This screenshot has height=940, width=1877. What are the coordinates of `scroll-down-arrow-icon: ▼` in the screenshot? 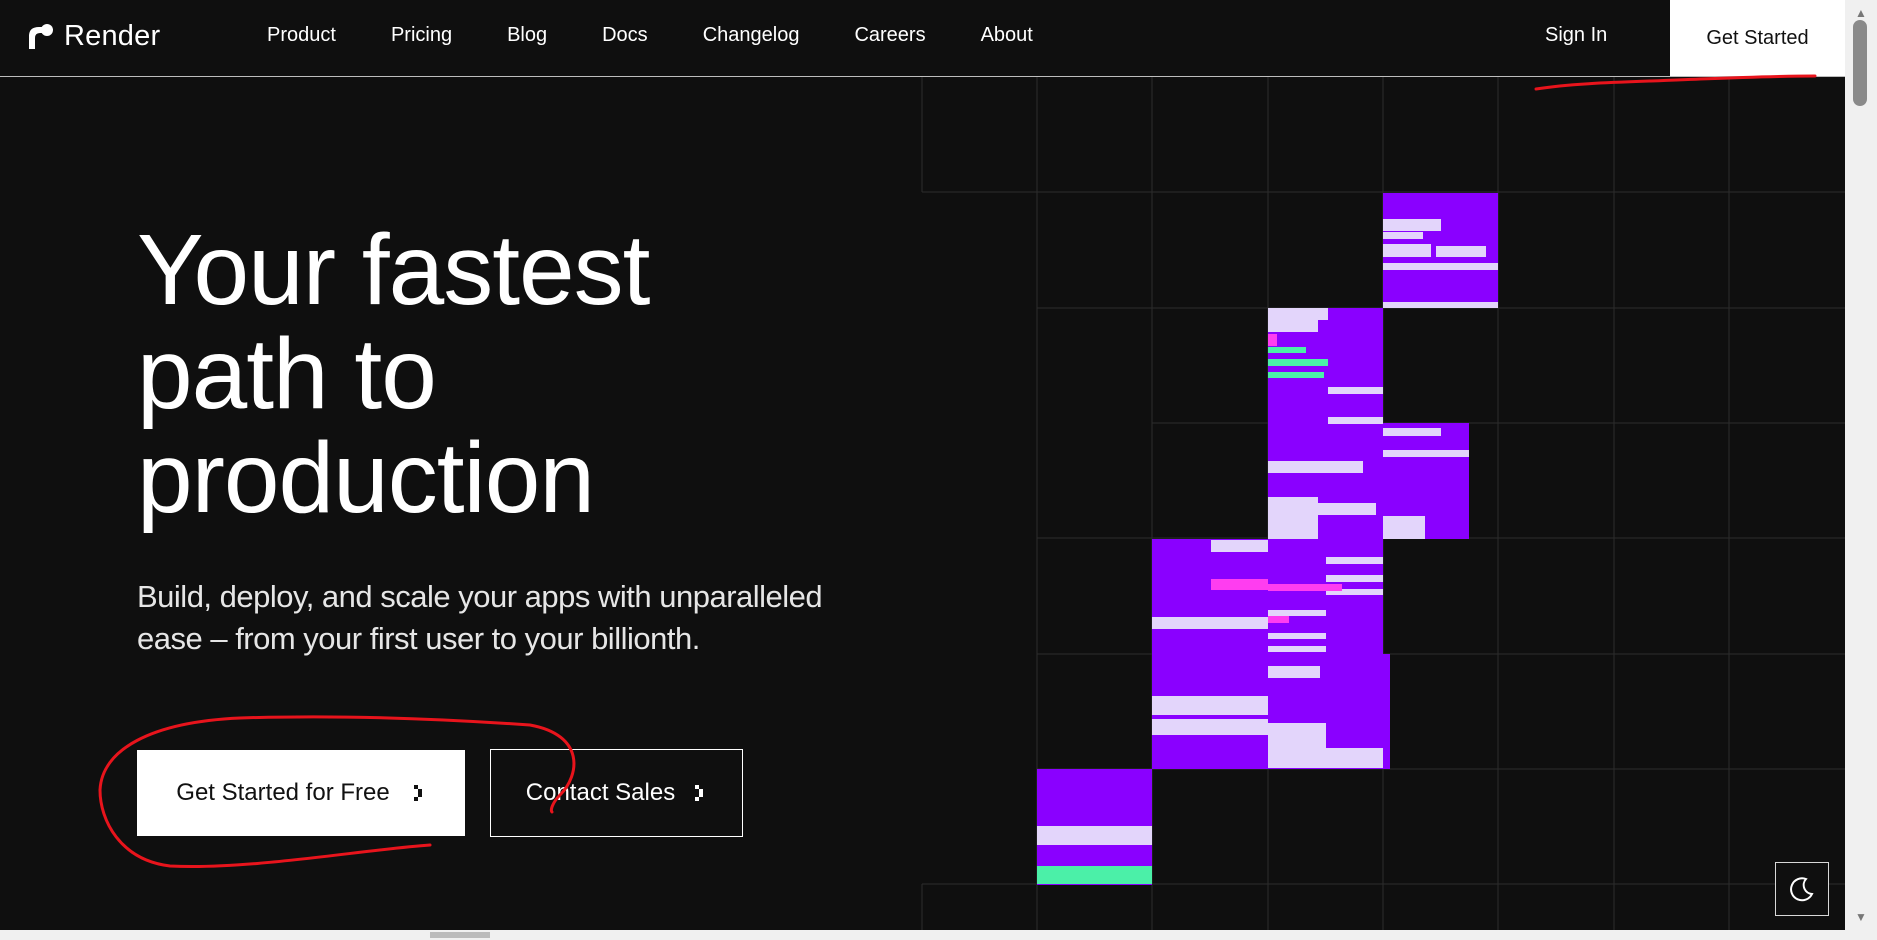 It's located at (1861, 917).